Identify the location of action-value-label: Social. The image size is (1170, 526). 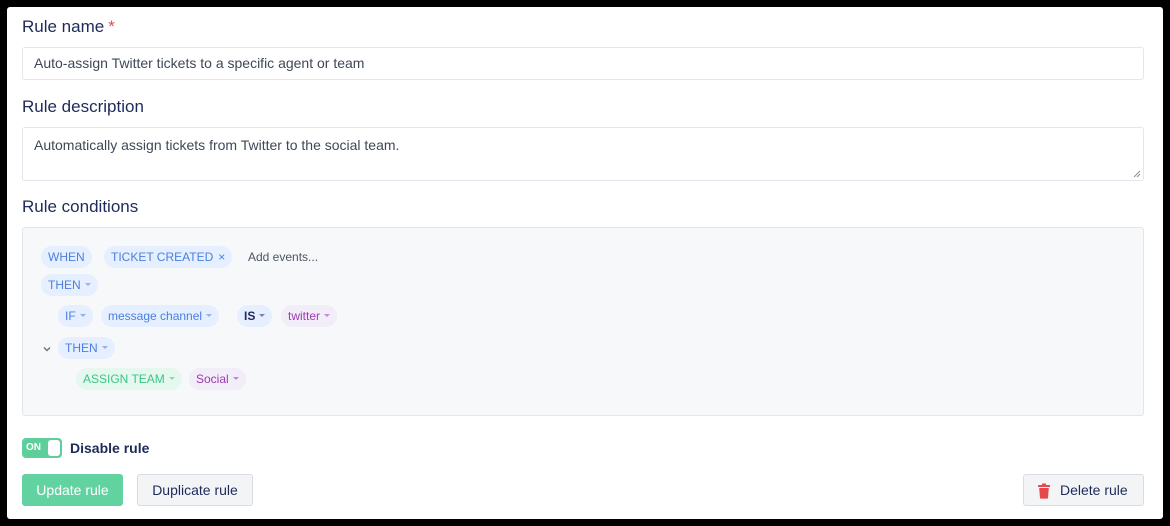
(212, 379).